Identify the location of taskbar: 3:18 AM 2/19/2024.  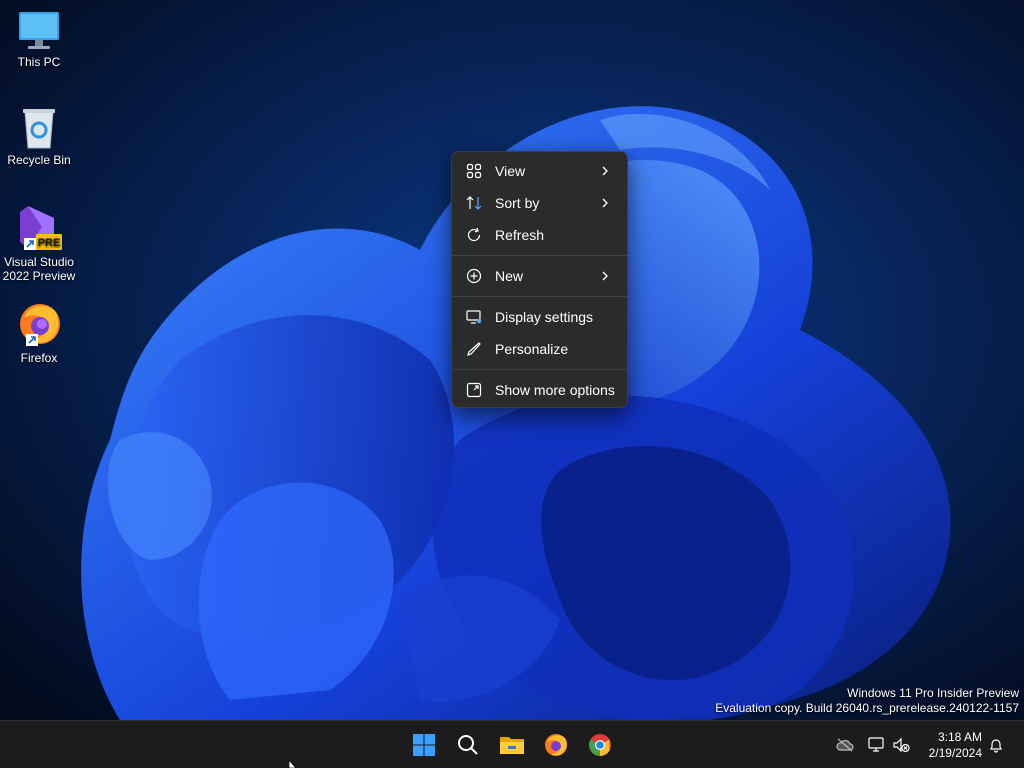
(512, 744).